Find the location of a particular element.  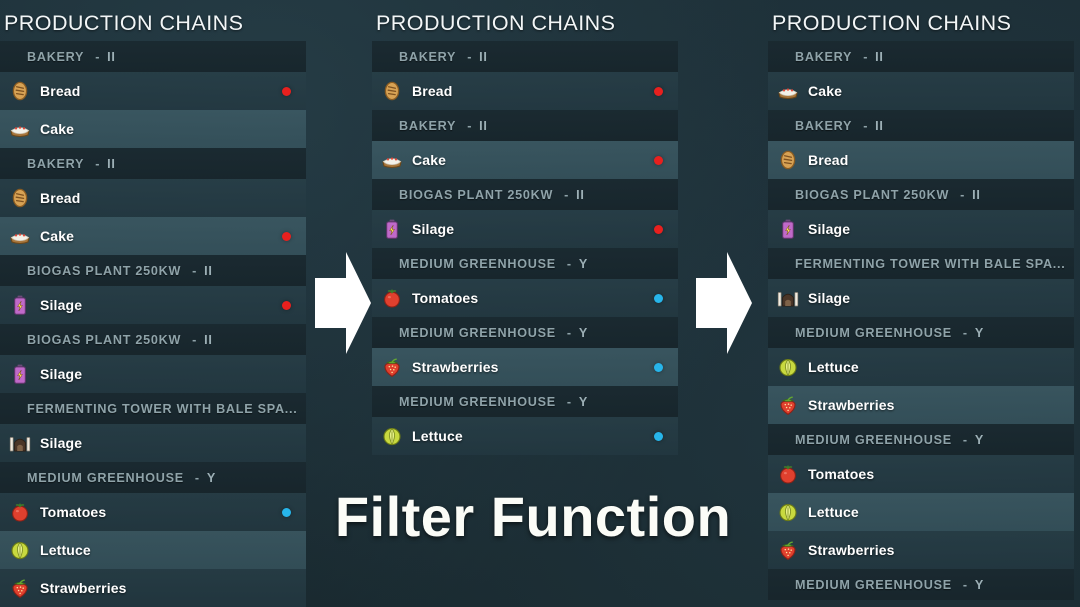

fermenting-tower-icon is located at coordinates (20, 443).